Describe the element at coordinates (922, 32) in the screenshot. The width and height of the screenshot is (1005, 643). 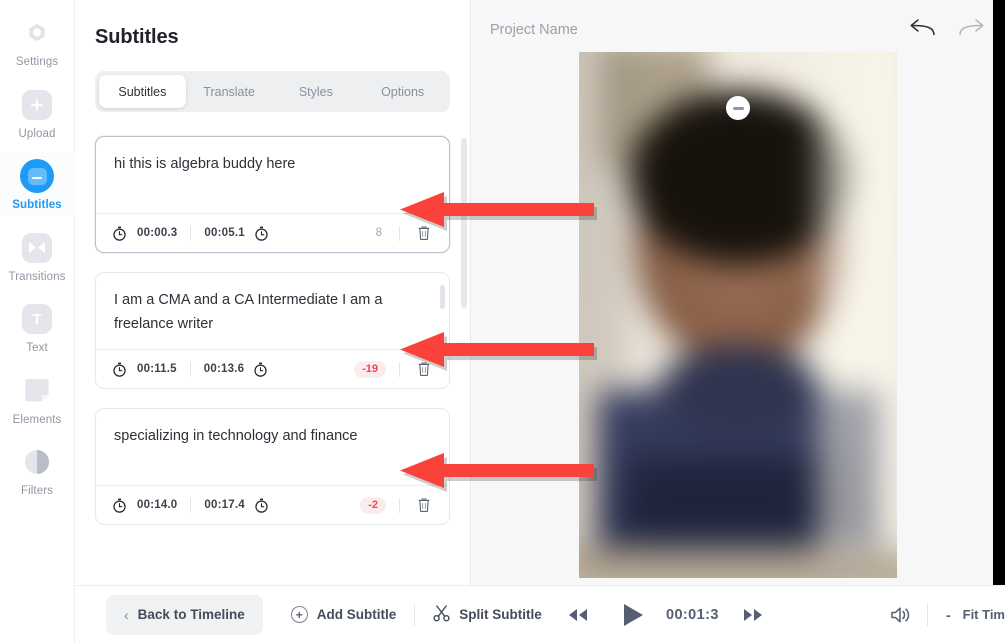
I see `undo-arrow-icon` at that location.